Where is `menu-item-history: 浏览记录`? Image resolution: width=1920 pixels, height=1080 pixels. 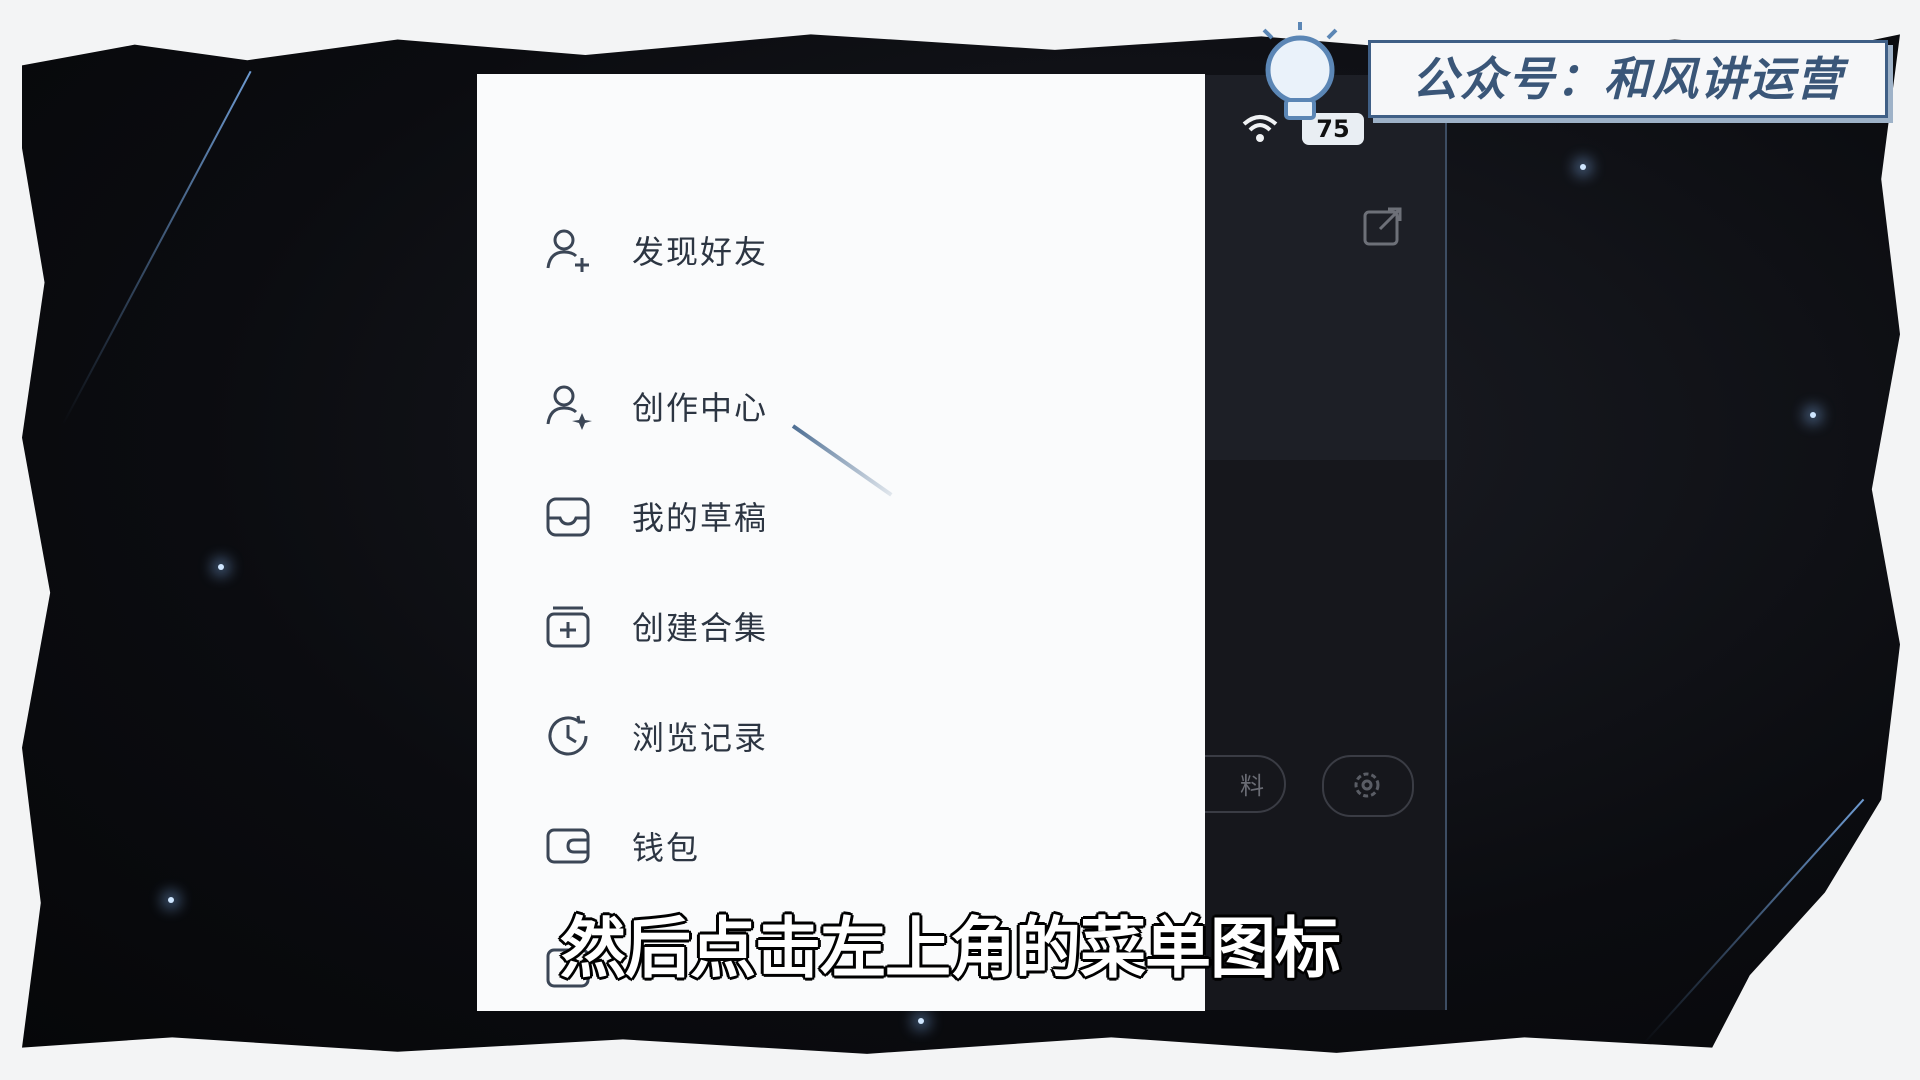
menu-item-history: 浏览记录 is located at coordinates (655, 736).